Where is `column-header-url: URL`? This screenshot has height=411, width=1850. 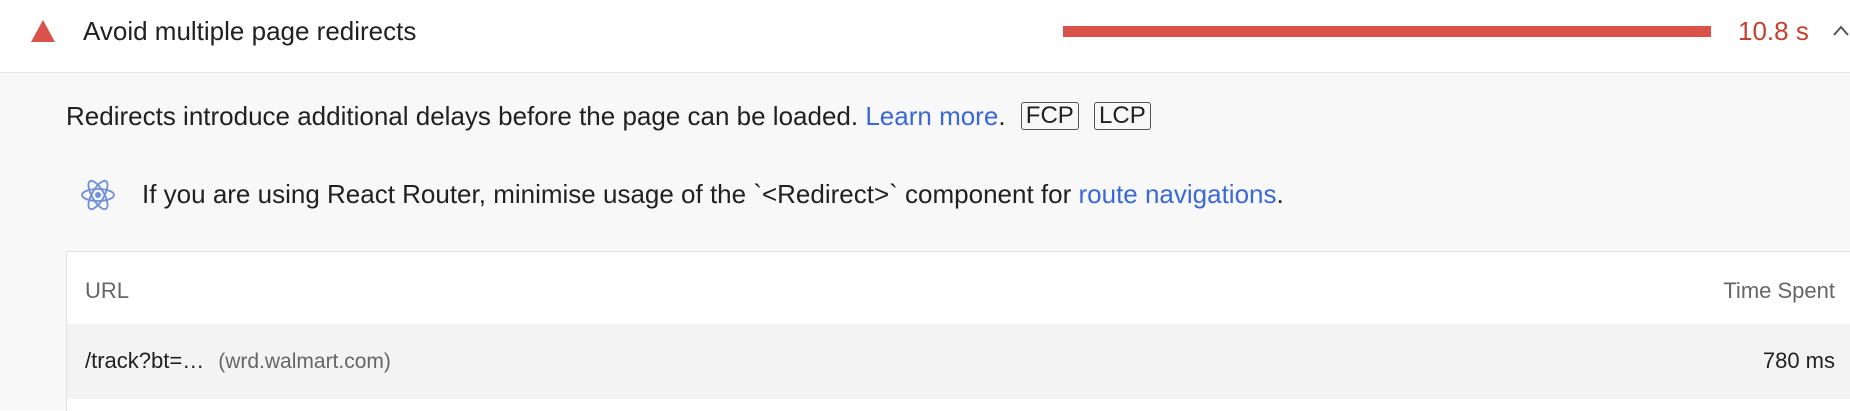 column-header-url: URL is located at coordinates (107, 290).